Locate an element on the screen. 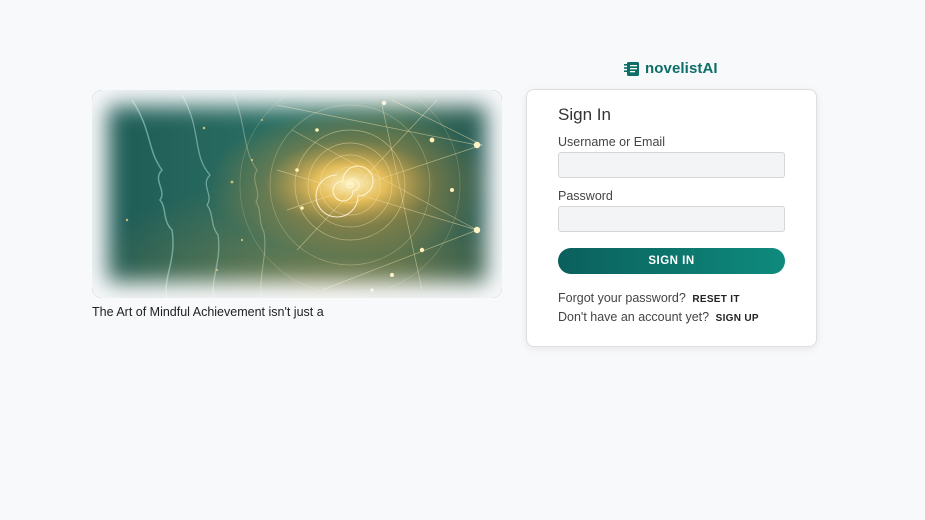 The image size is (925, 520). no-account-text: Don't have an account yet? is located at coordinates (634, 317).